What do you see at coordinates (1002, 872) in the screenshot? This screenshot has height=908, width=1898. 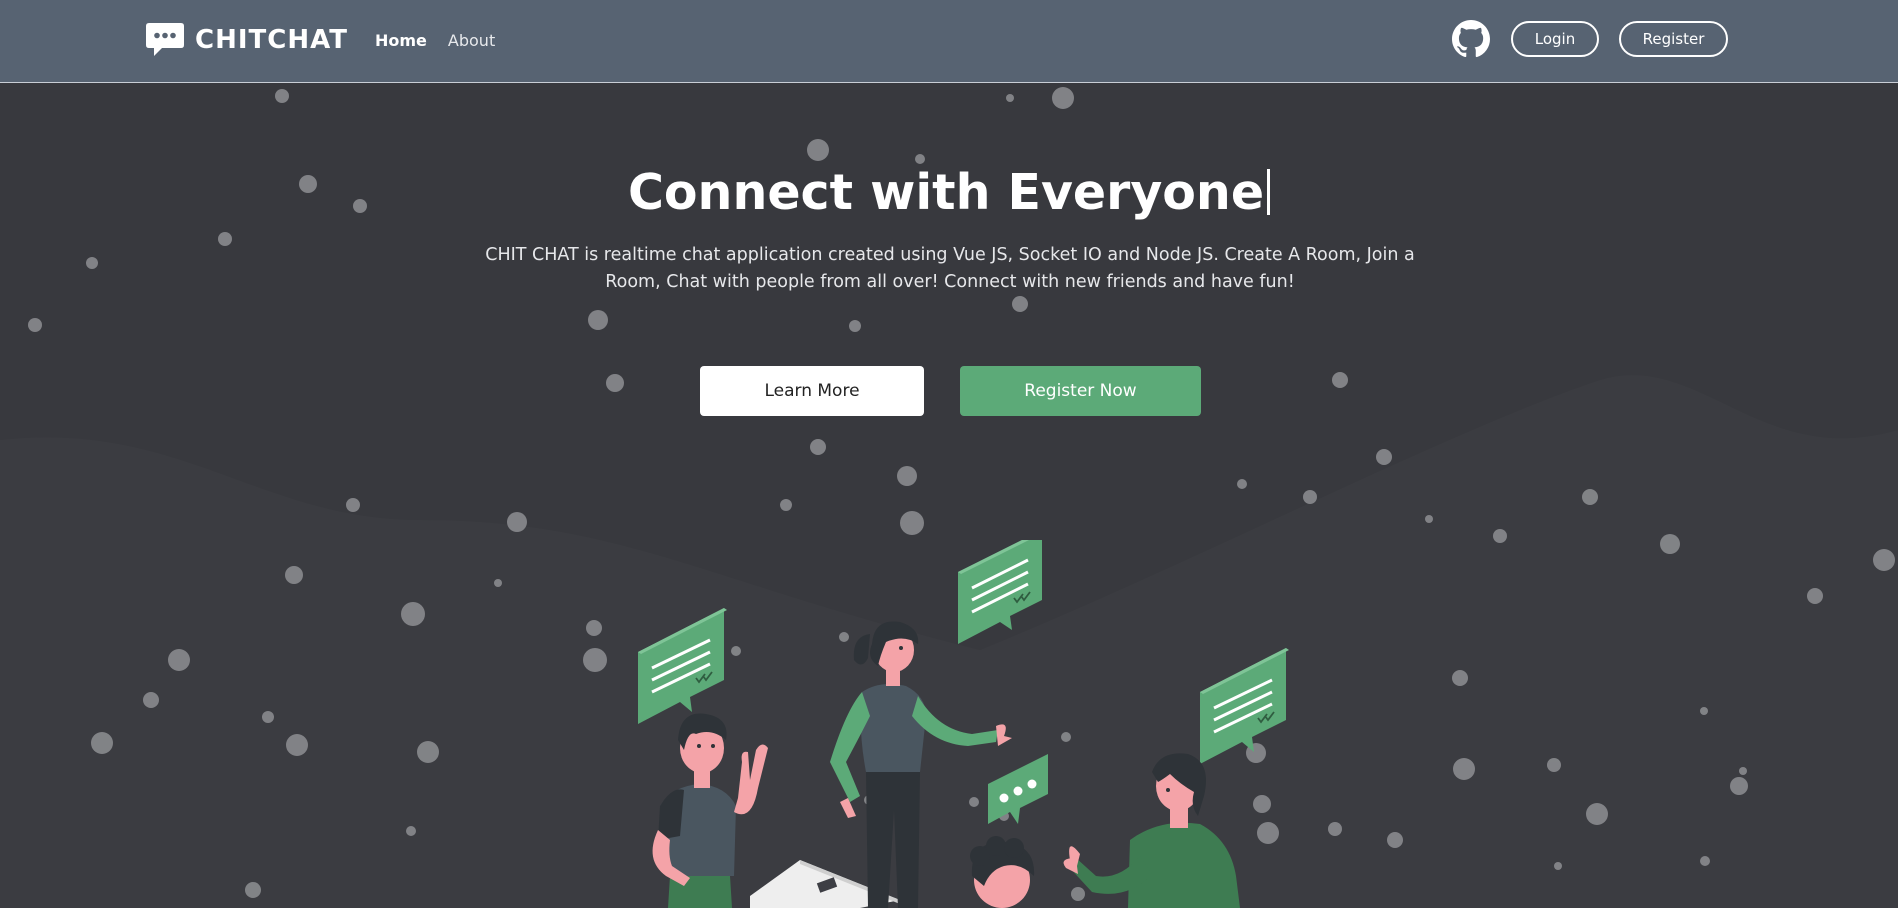 I see `person-partial-figure` at bounding box center [1002, 872].